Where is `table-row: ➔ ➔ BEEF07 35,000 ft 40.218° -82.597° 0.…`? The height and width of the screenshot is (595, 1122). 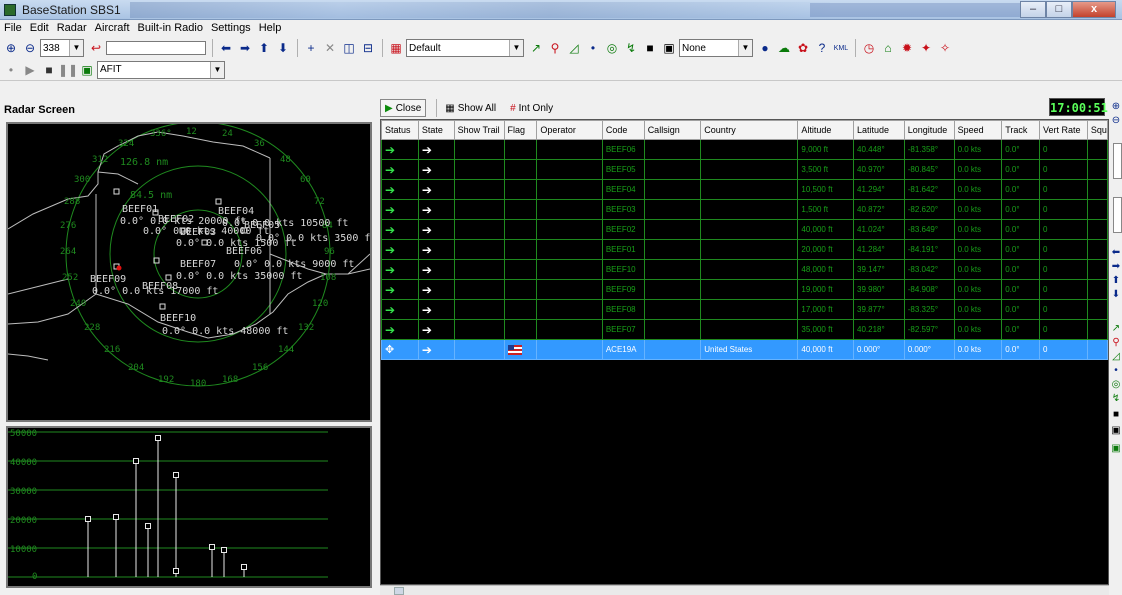 table-row: ➔ ➔ BEEF07 35,000 ft 40.218° -82.597° 0.… is located at coordinates (744, 329).